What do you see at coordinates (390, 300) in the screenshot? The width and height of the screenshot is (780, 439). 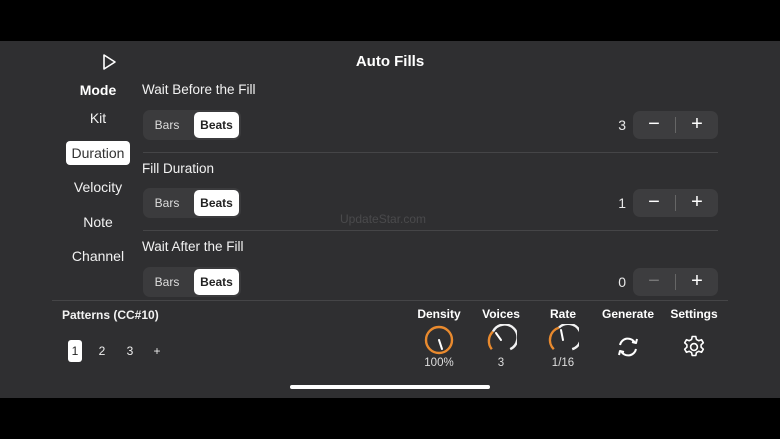 I see `bottom-divider` at bounding box center [390, 300].